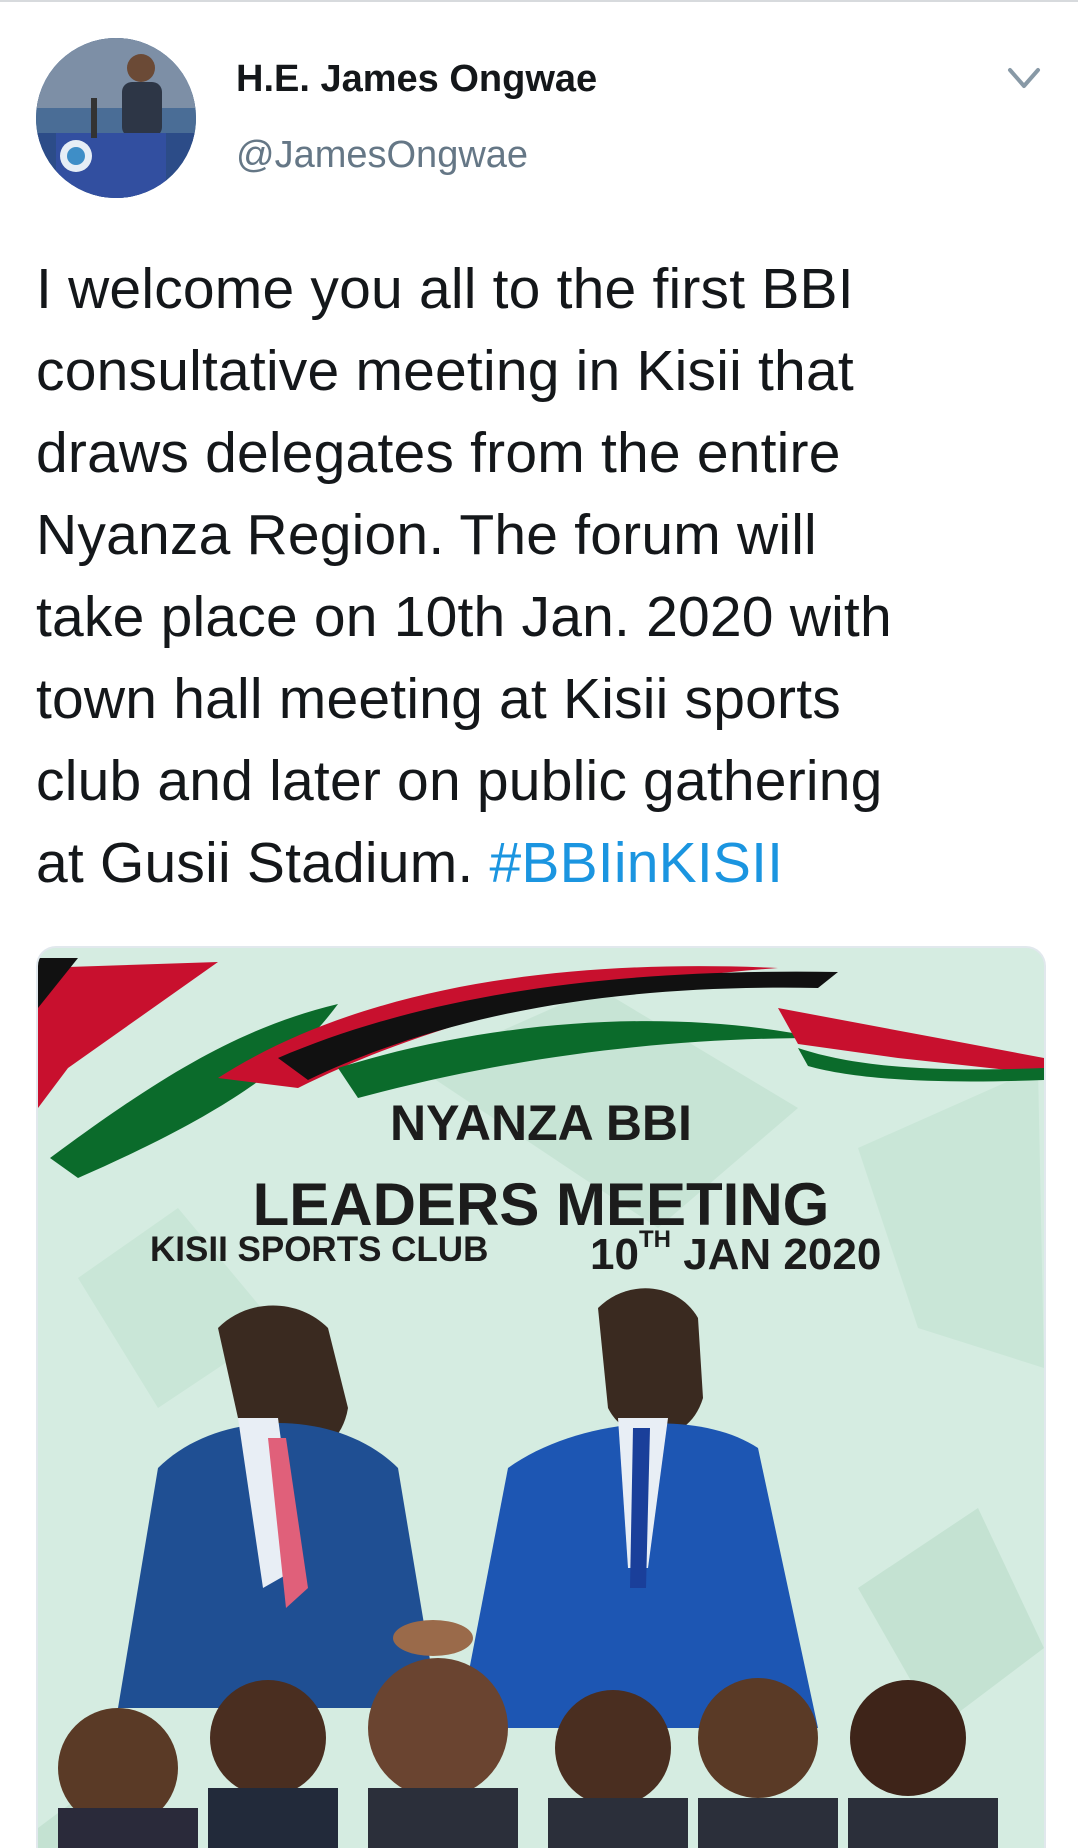 This screenshot has width=1078, height=1848. Describe the element at coordinates (438, 453) in the screenshot. I see `tweet-line: draws delegates from the entire` at that location.